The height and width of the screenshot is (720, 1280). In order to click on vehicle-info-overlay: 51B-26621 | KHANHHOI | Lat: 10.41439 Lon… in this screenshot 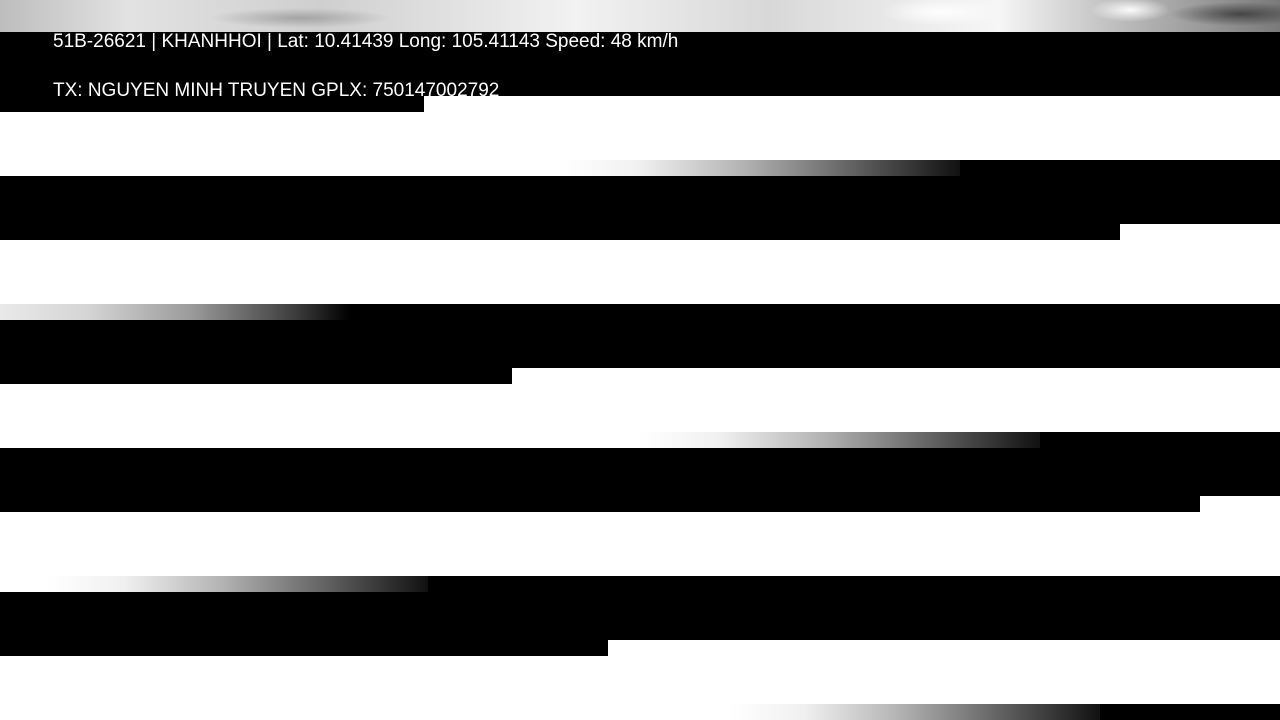, I will do `click(366, 41)`.